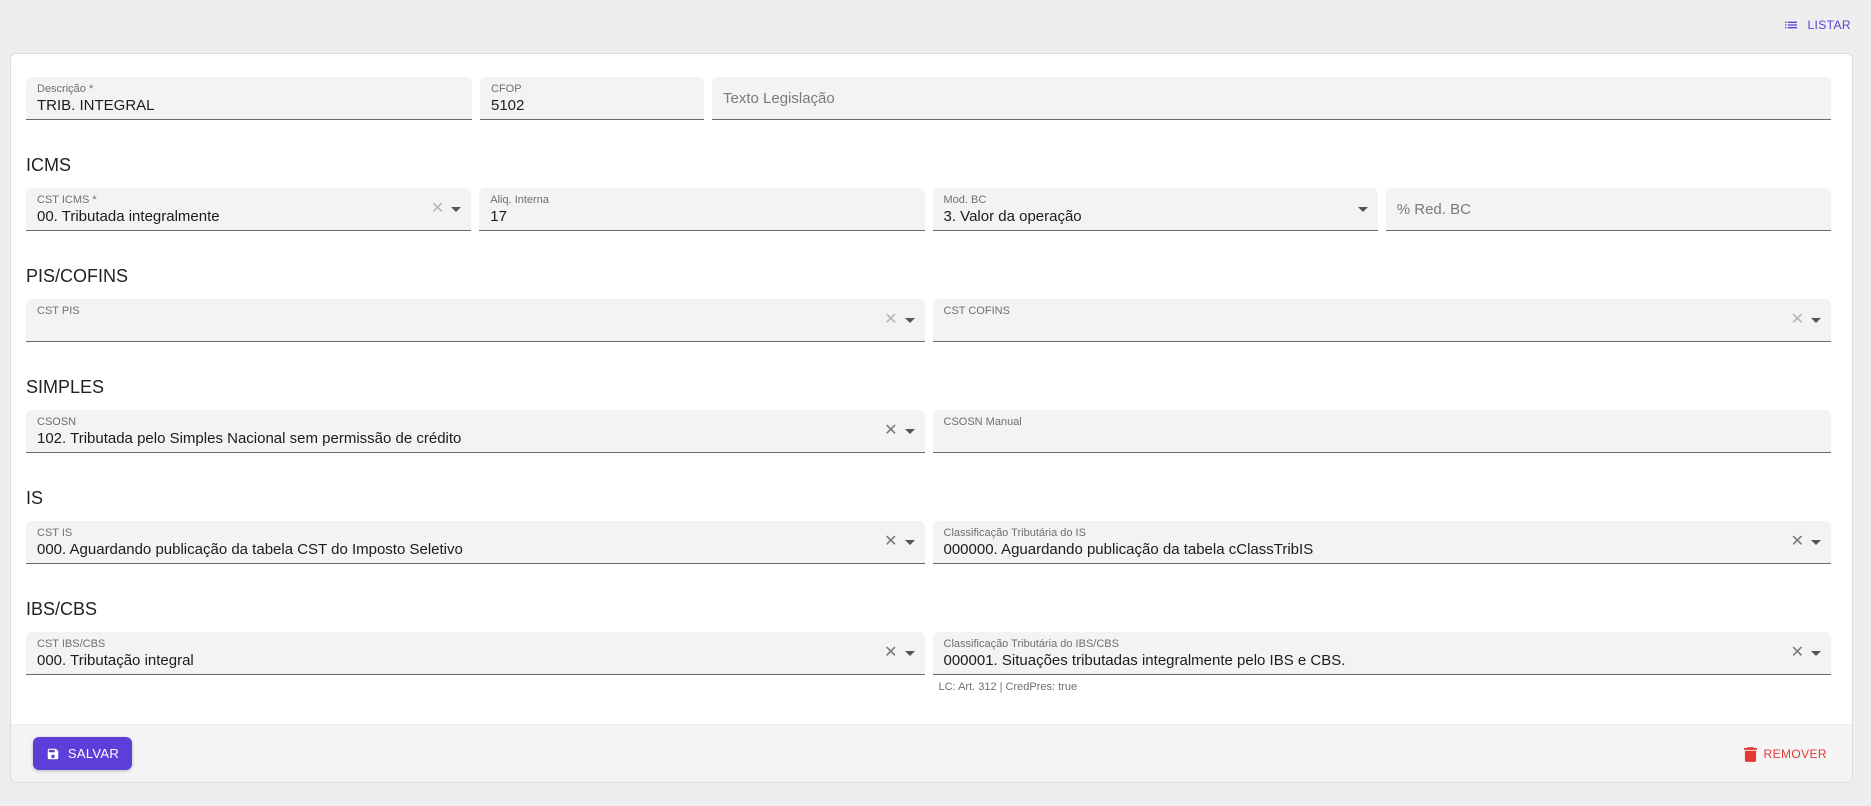 The image size is (1871, 806). What do you see at coordinates (1012, 216) in the screenshot?
I see `mod-bc-value: 3. Valor da operação` at bounding box center [1012, 216].